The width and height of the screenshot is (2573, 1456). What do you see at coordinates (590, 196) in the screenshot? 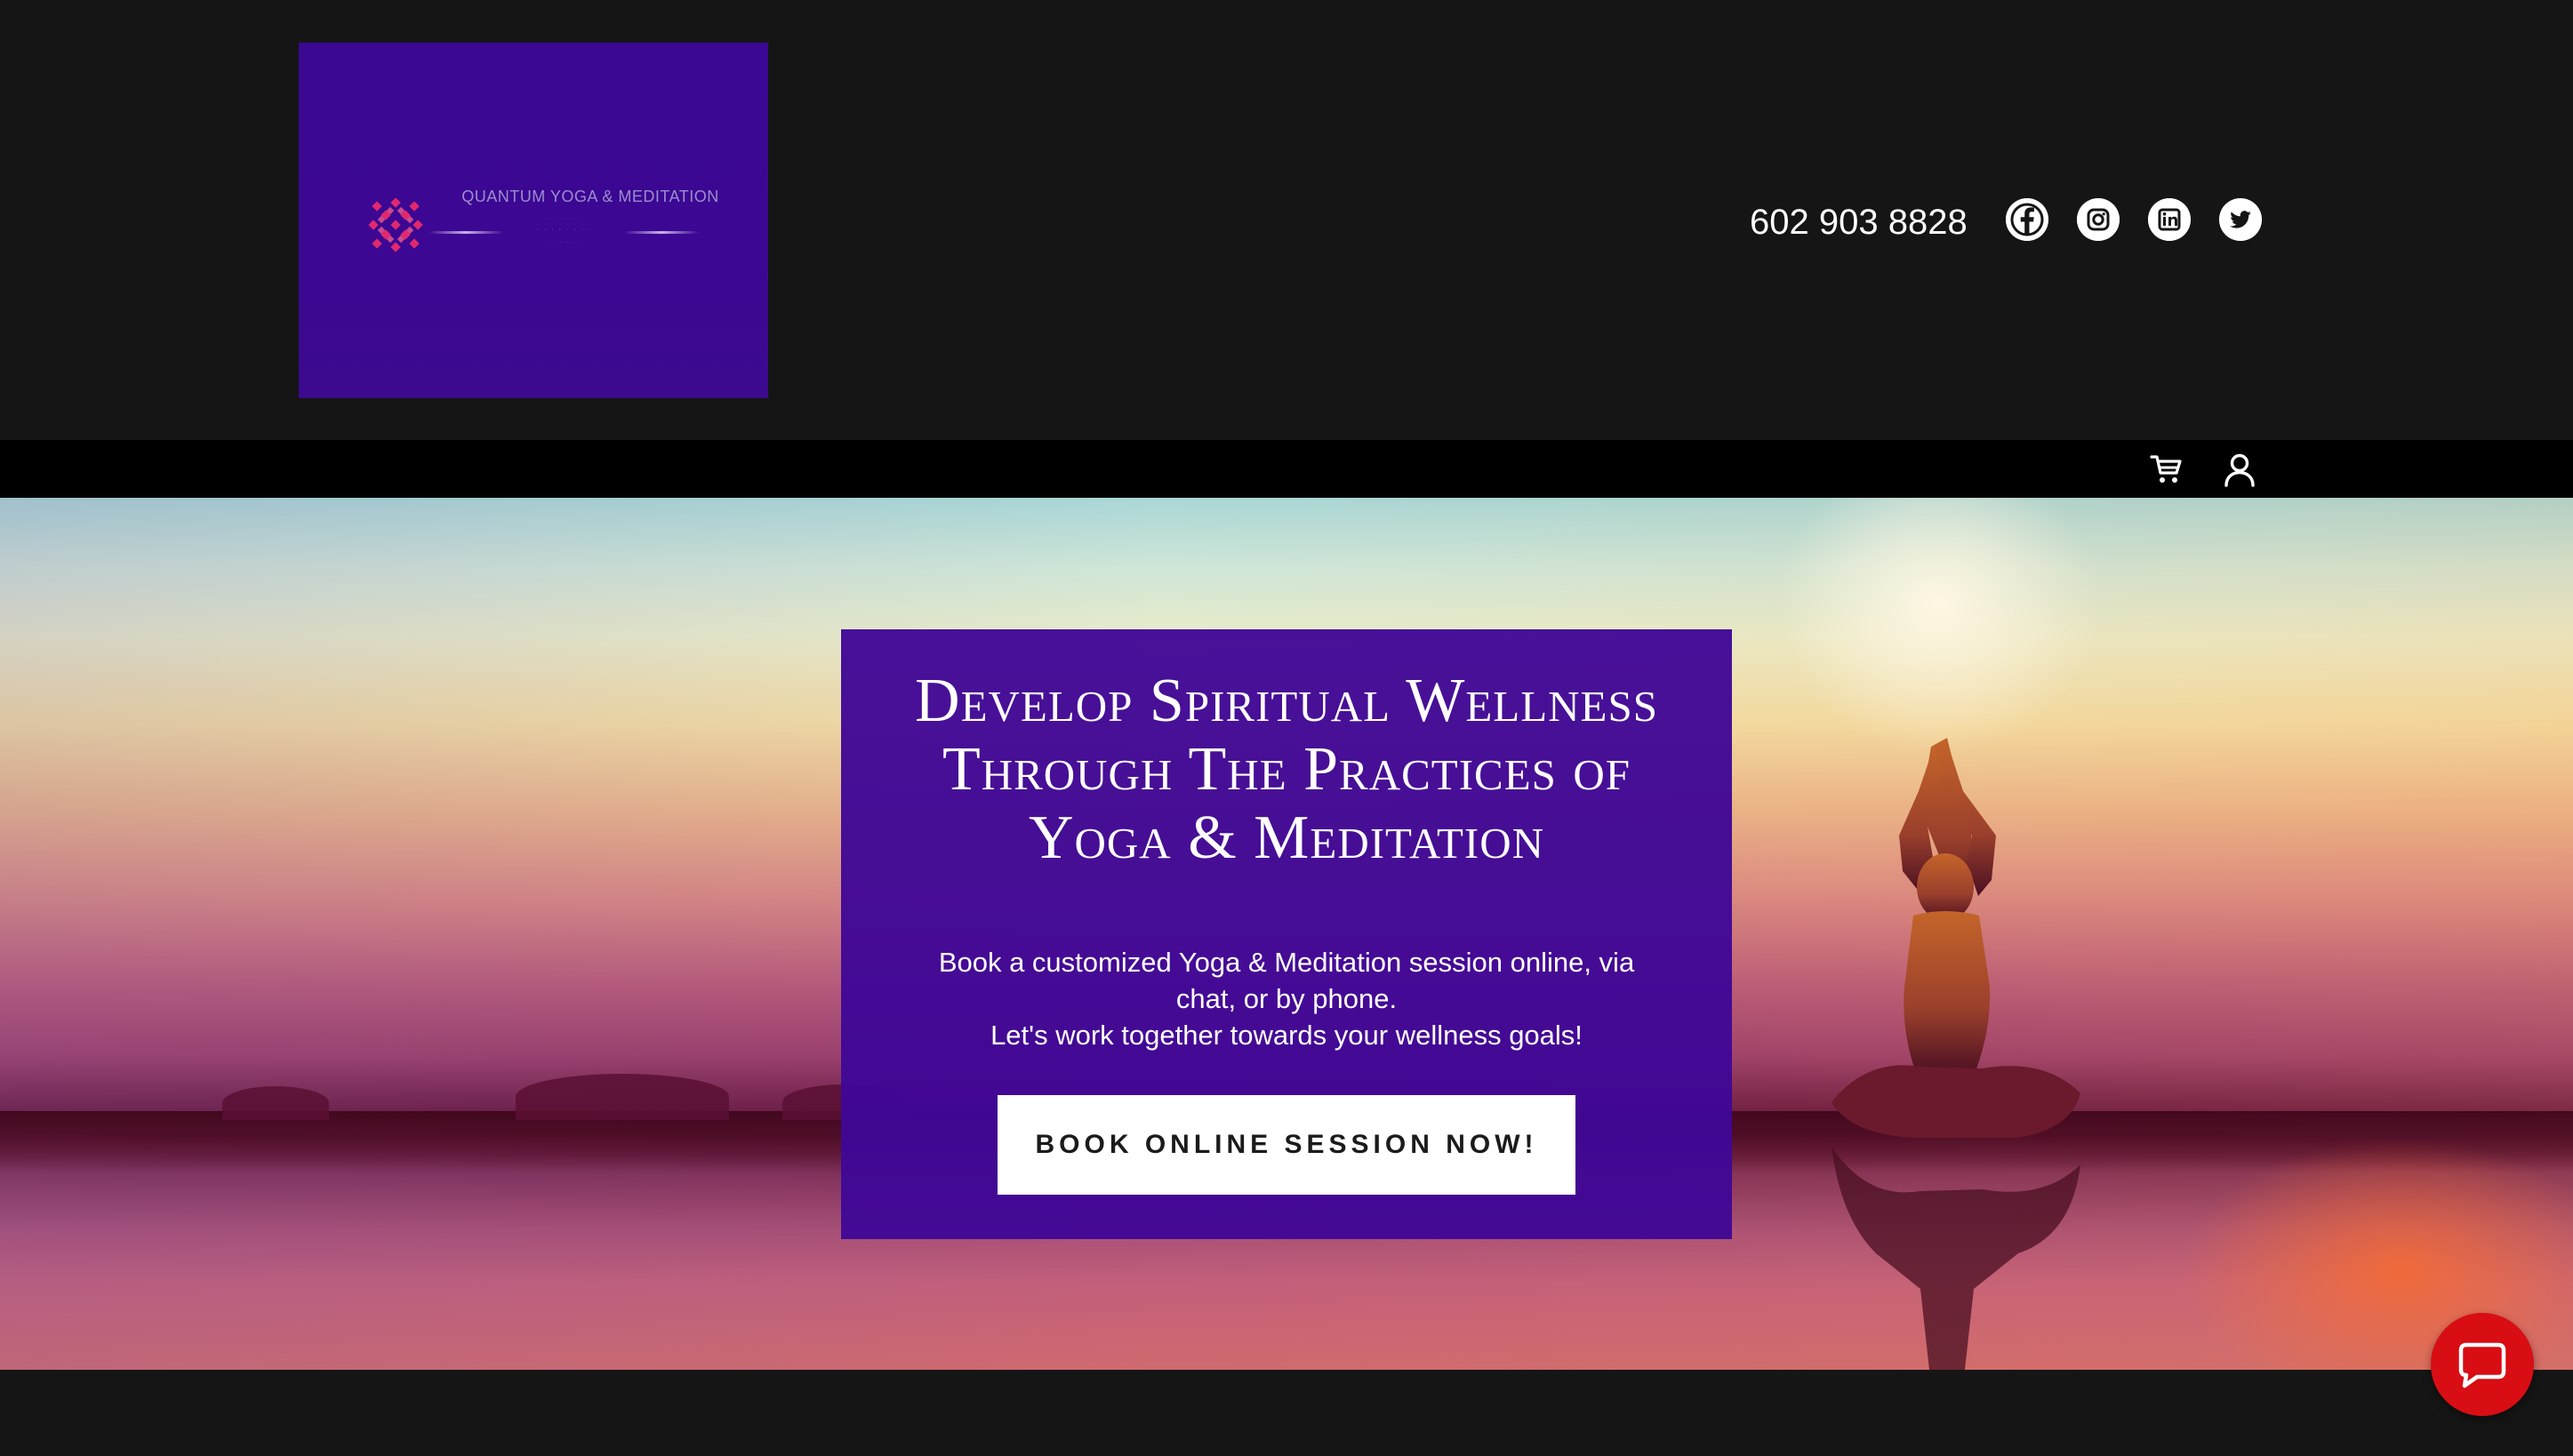
I see `logo-text: QUANTUM YOGA & MEDITATION` at bounding box center [590, 196].